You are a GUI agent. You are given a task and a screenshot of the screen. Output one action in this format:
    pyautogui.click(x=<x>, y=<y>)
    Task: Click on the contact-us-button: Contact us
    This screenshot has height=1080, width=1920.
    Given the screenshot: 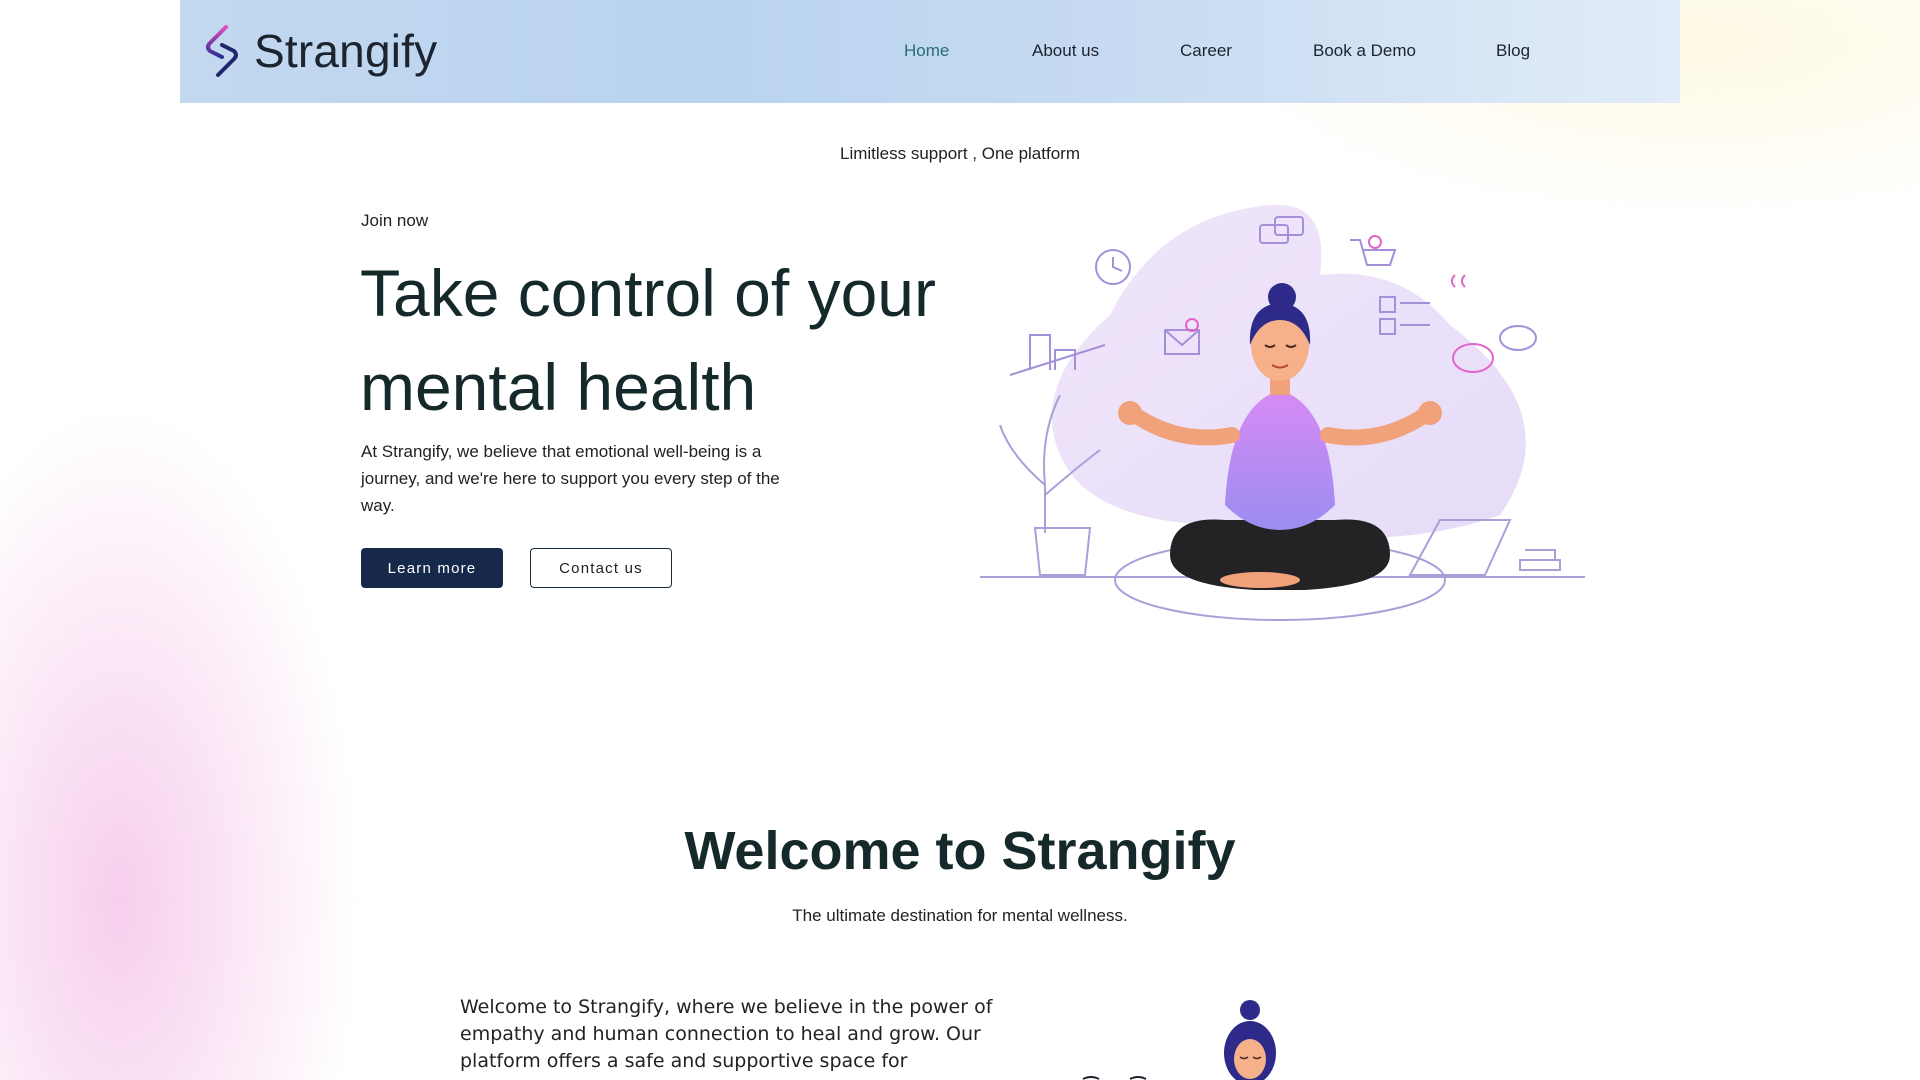 What is the action you would take?
    pyautogui.click(x=601, y=568)
    